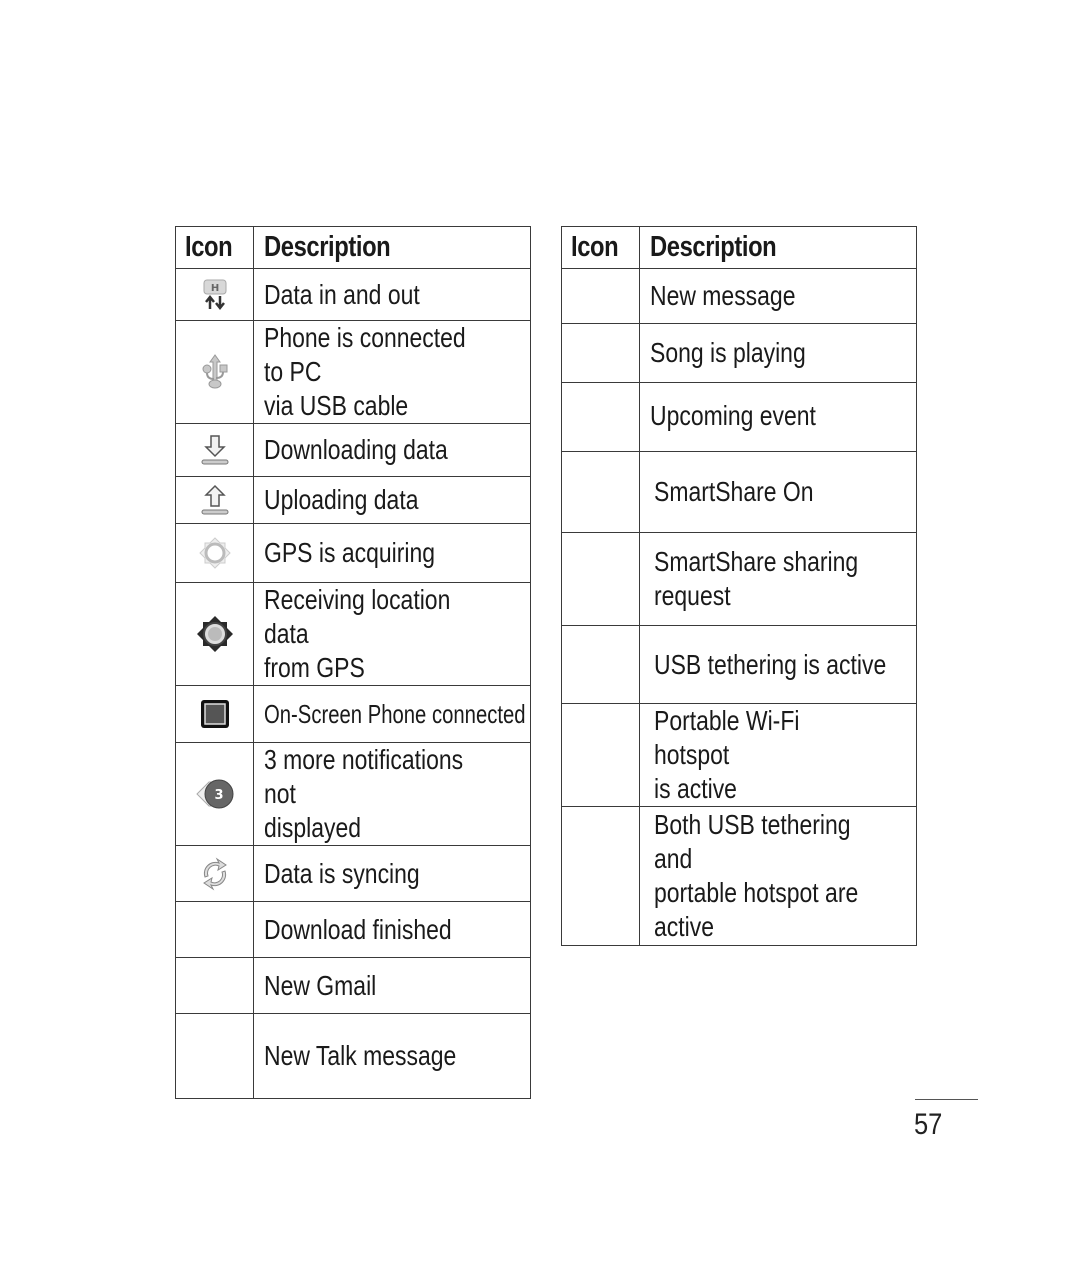 This screenshot has width=1080, height=1285. I want to click on new-message-icon, so click(600, 296).